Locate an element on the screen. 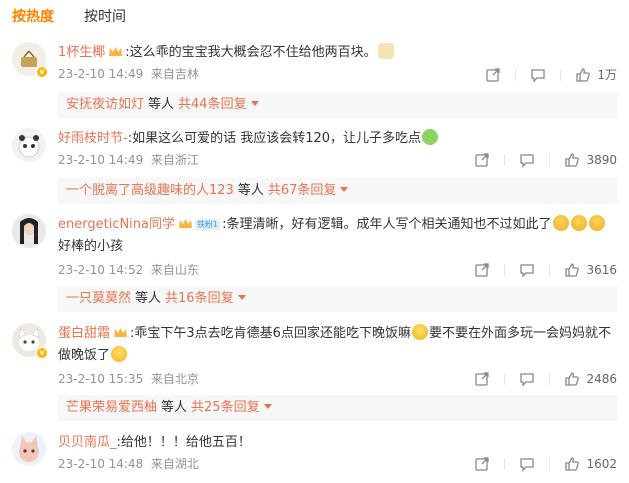 Image resolution: width=629 pixels, height=483 pixels. like-count: 3616 is located at coordinates (601, 270).